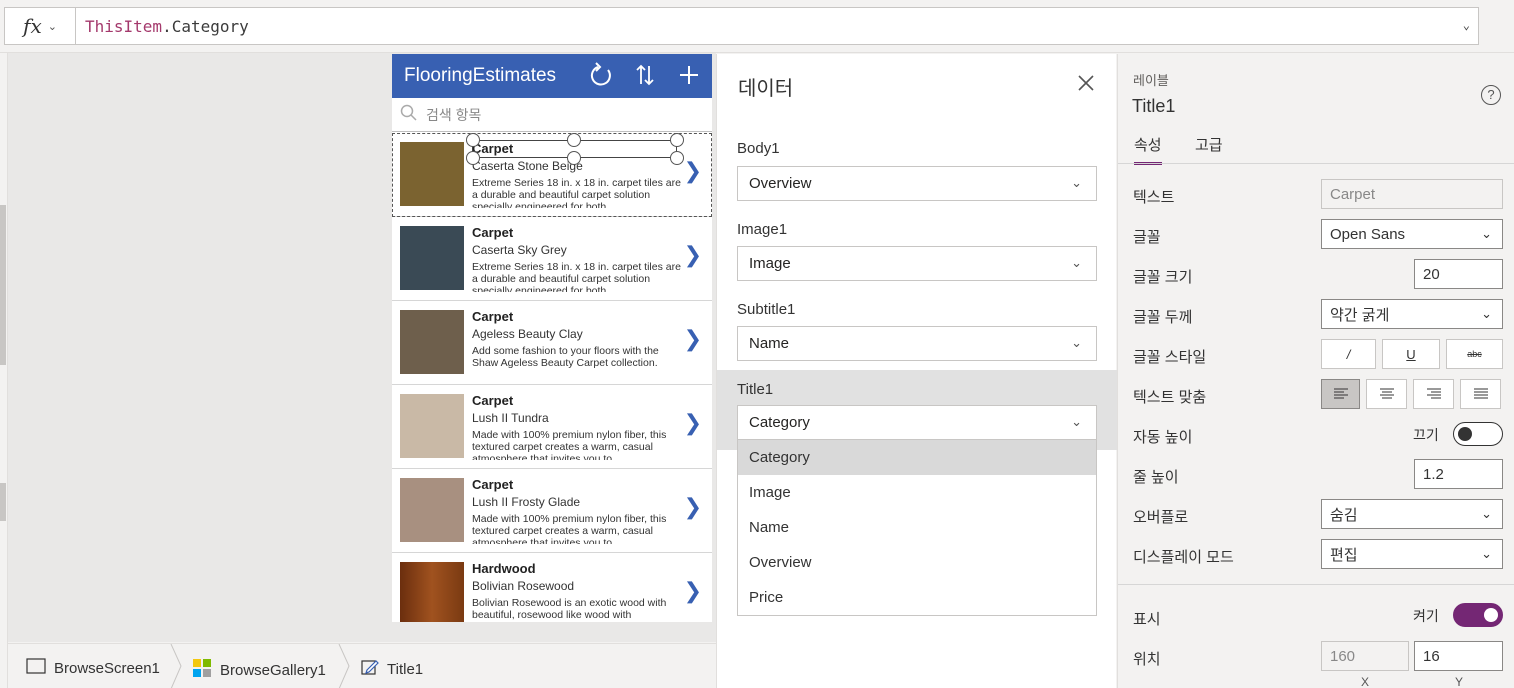 This screenshot has width=1514, height=688. Describe the element at coordinates (1209, 148) in the screenshot. I see `tab-advanced: 고급` at that location.